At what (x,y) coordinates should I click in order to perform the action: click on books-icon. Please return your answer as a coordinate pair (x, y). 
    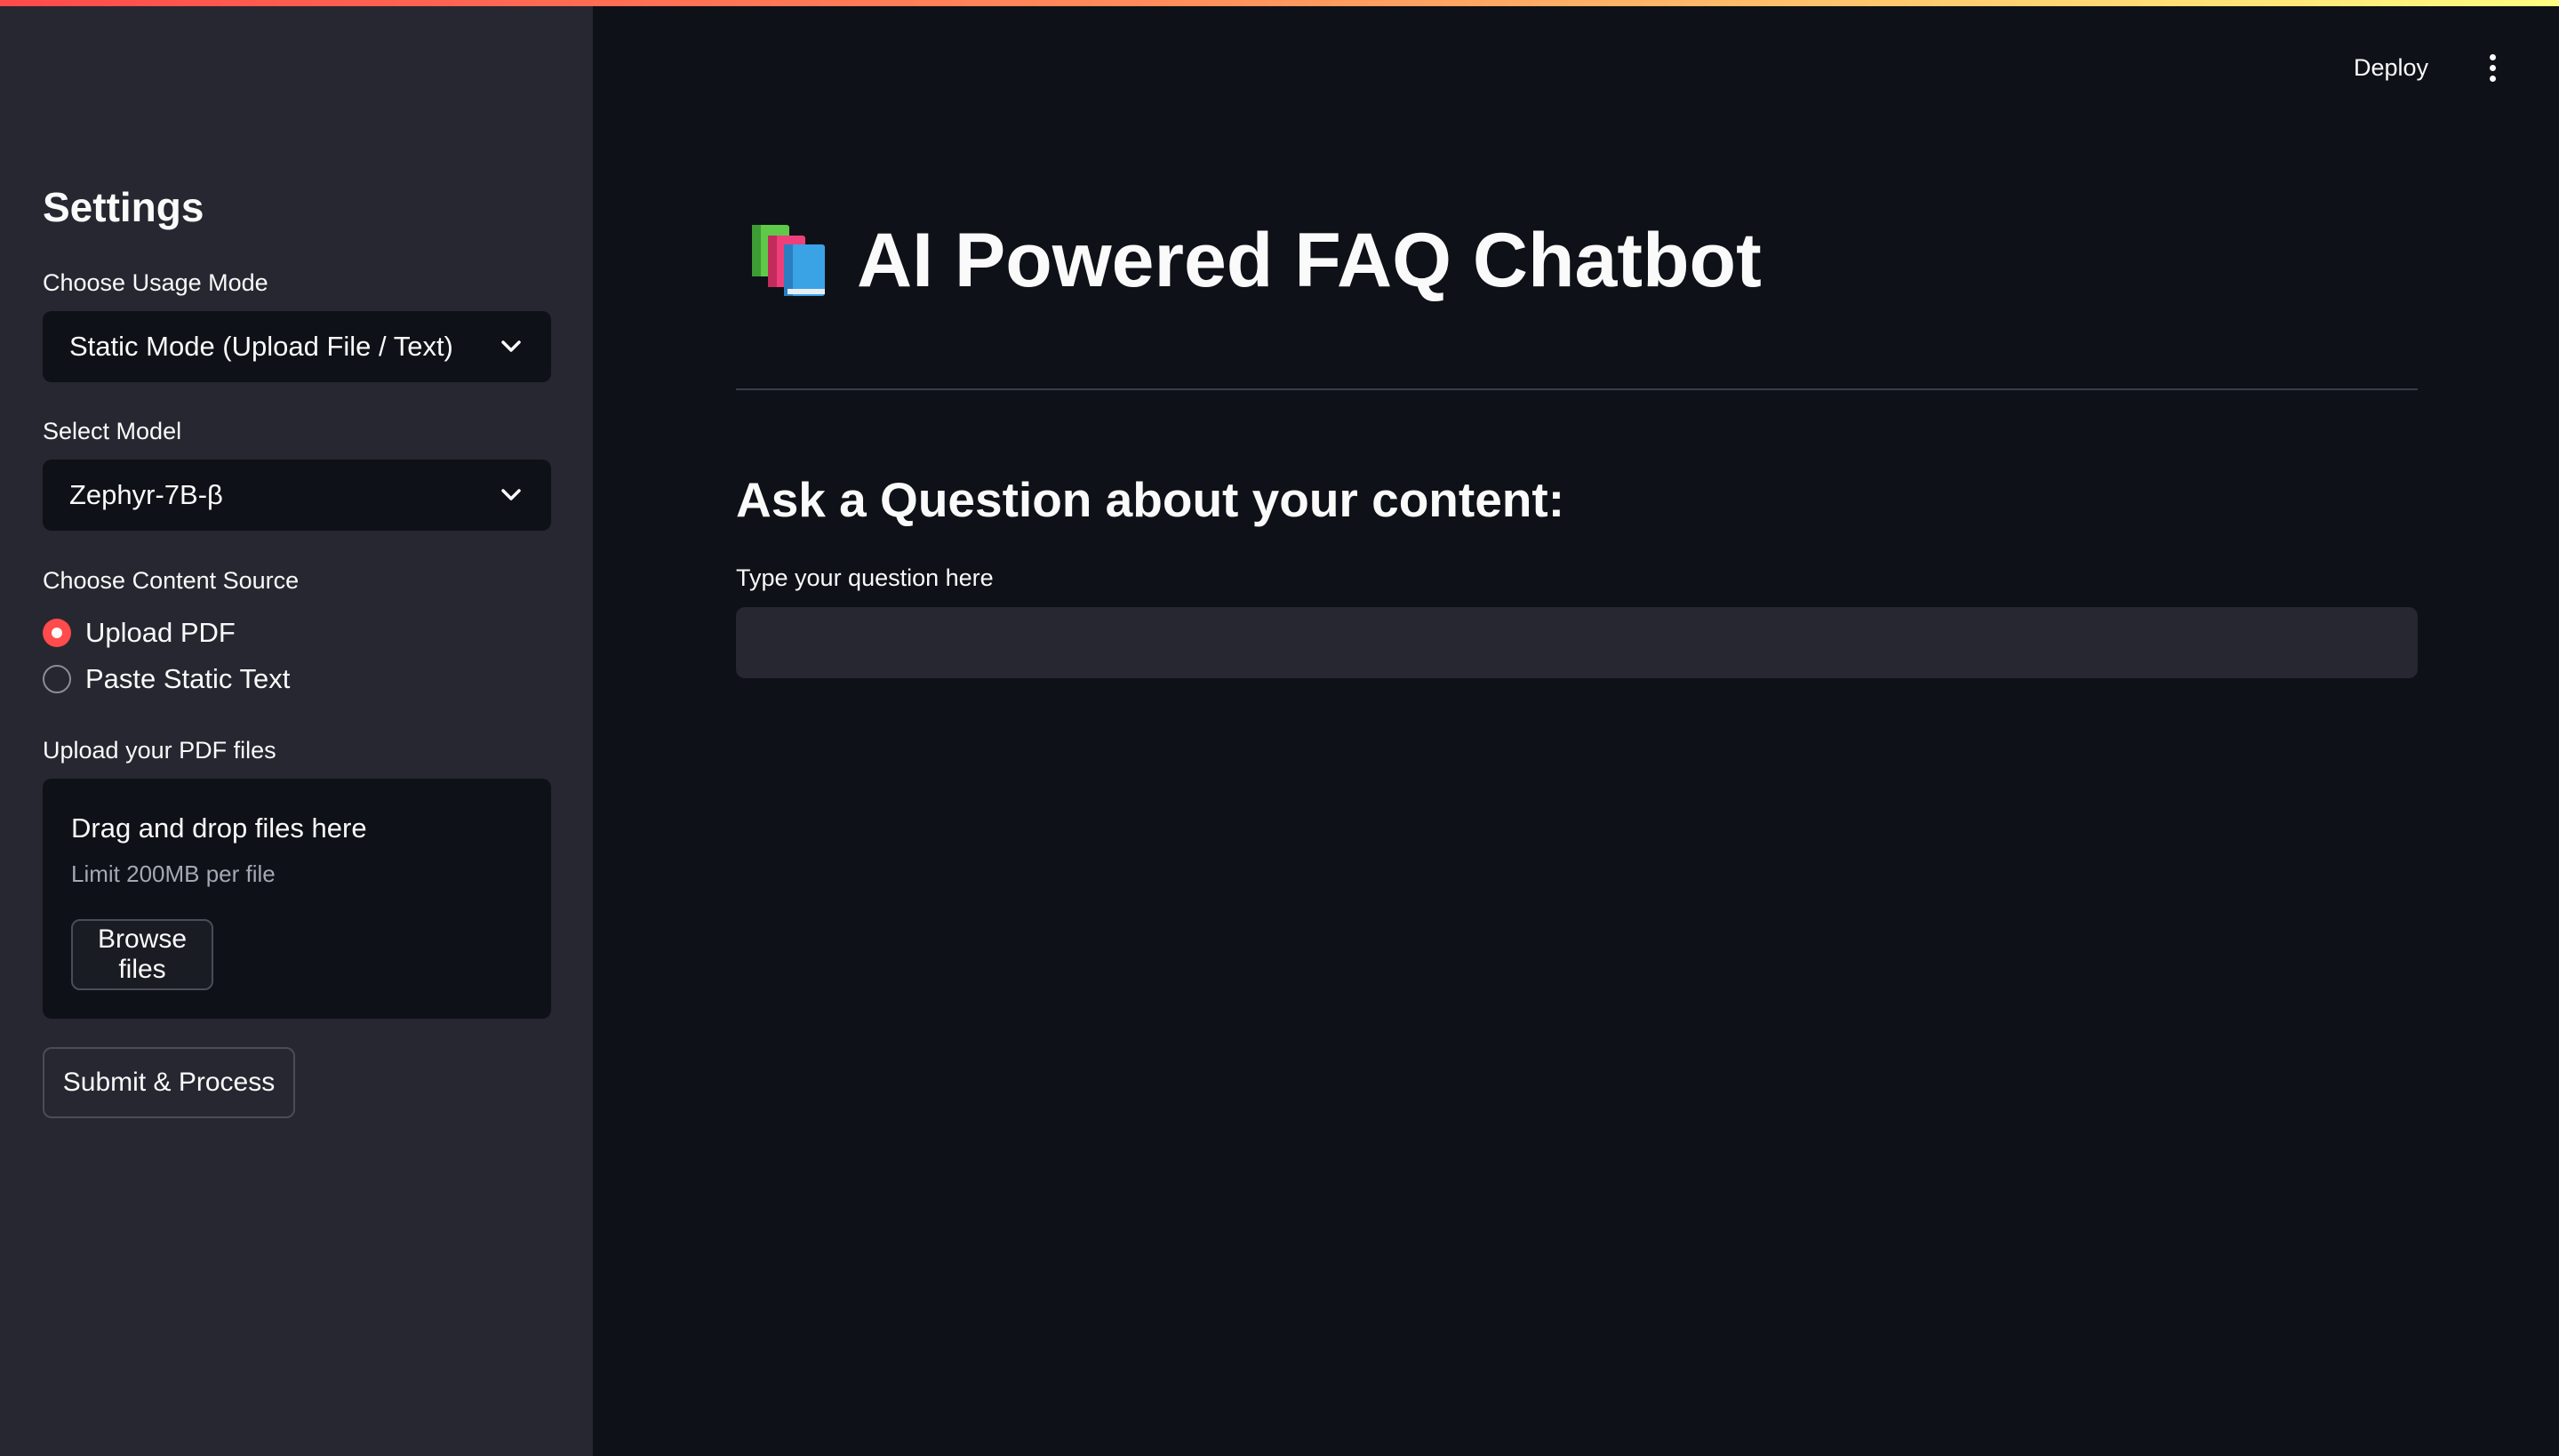
    Looking at the image, I should click on (789, 260).